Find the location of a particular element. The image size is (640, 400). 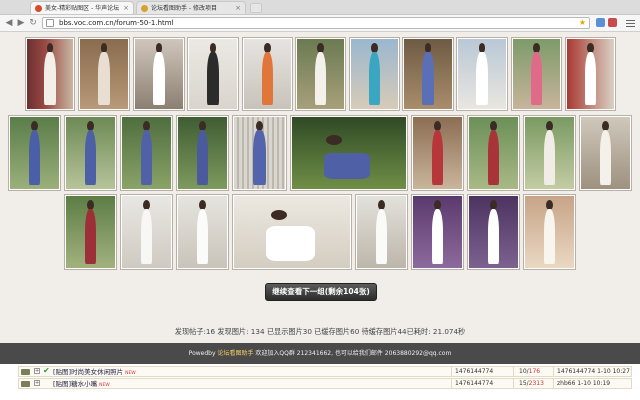

reply-count: 15/2313 is located at coordinates (531, 383).